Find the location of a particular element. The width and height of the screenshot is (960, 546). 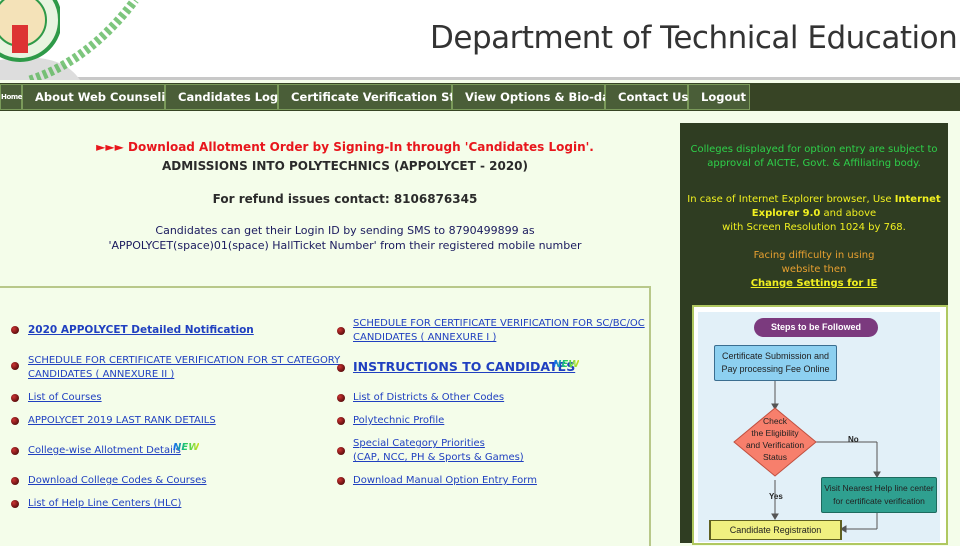

ie-text: and above is located at coordinates (848, 213).